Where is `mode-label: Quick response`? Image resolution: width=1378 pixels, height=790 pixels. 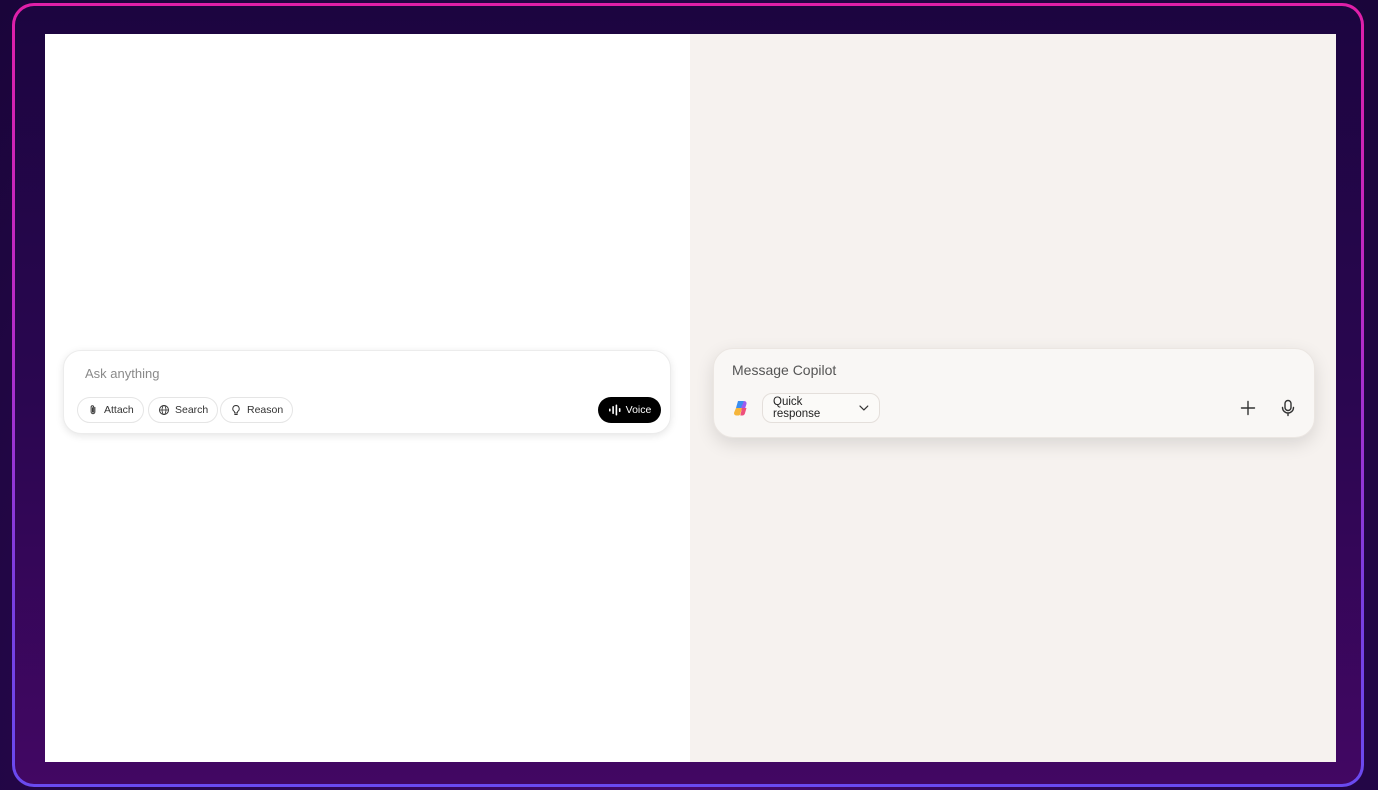
mode-label: Quick response is located at coordinates (797, 408).